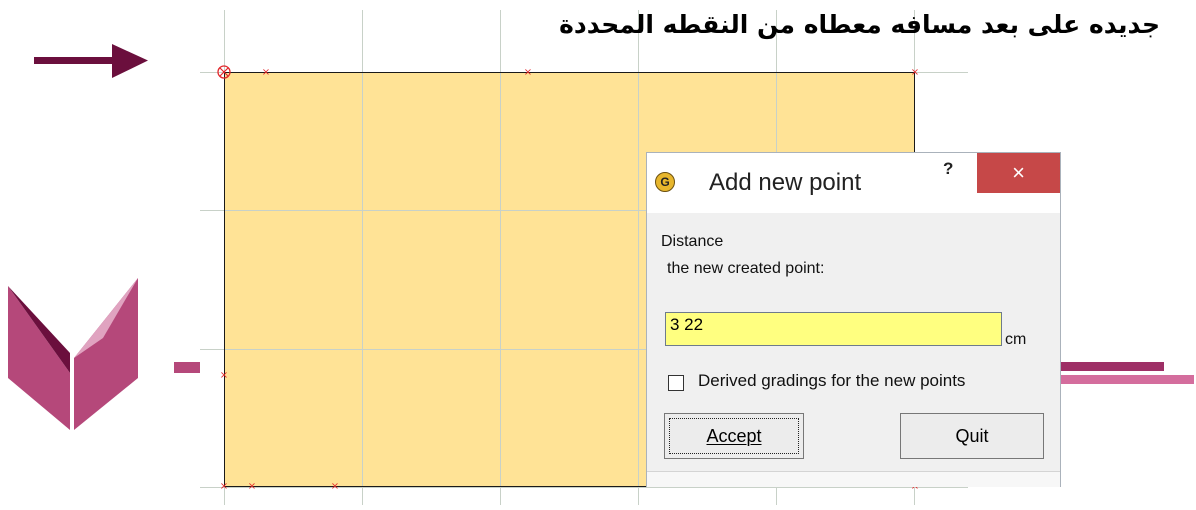  What do you see at coordinates (665, 182) in the screenshot?
I see `app-icon: G` at bounding box center [665, 182].